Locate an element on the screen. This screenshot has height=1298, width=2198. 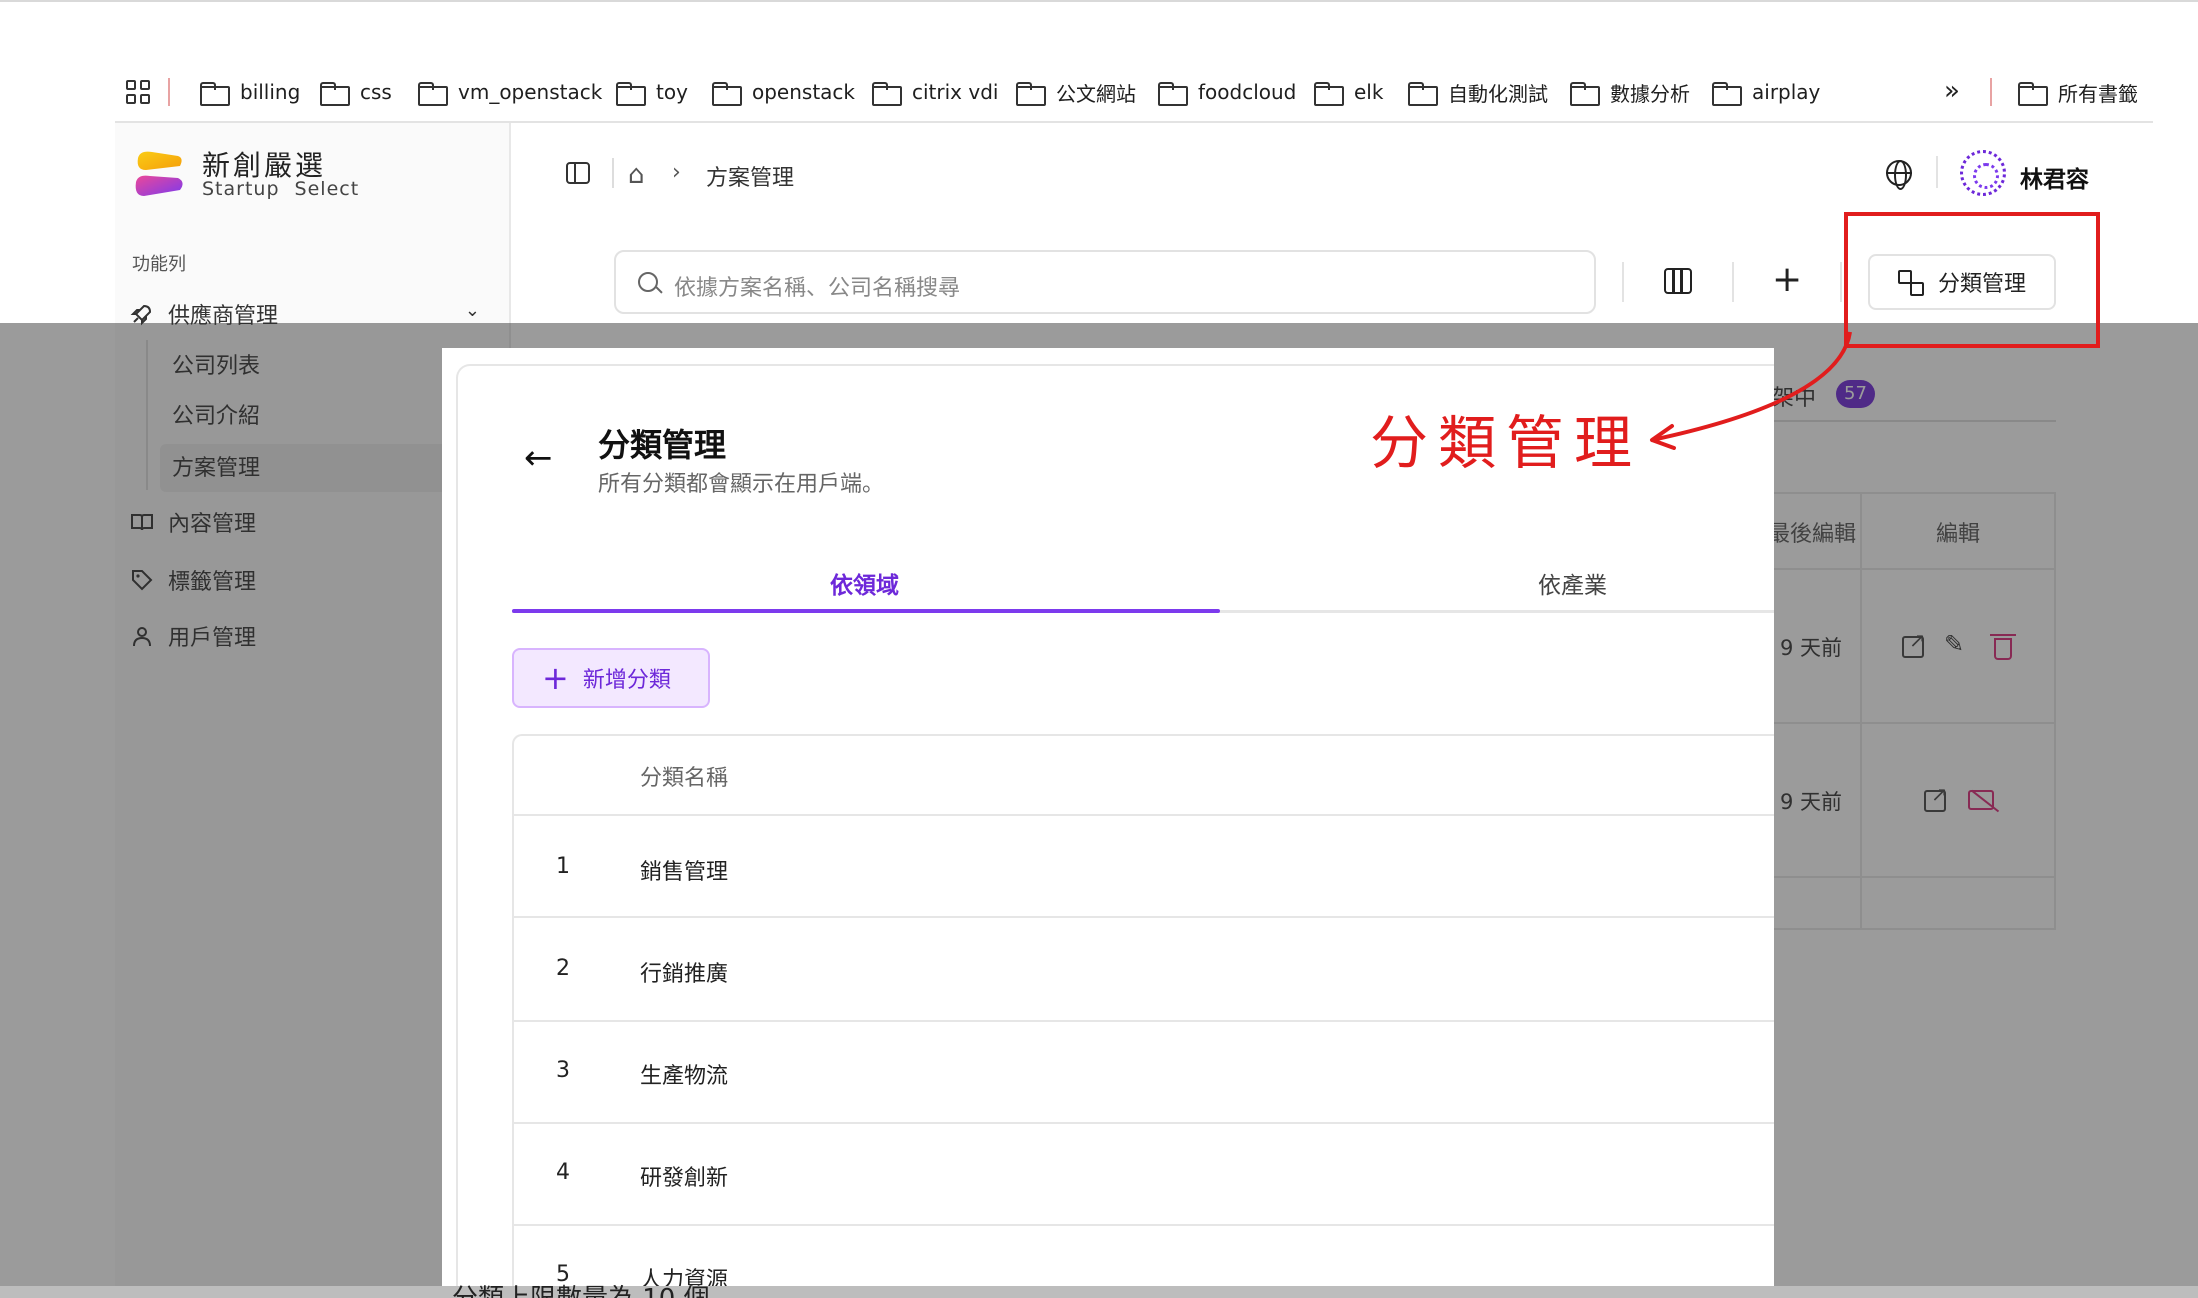
row-index: 2 is located at coordinates (563, 968).